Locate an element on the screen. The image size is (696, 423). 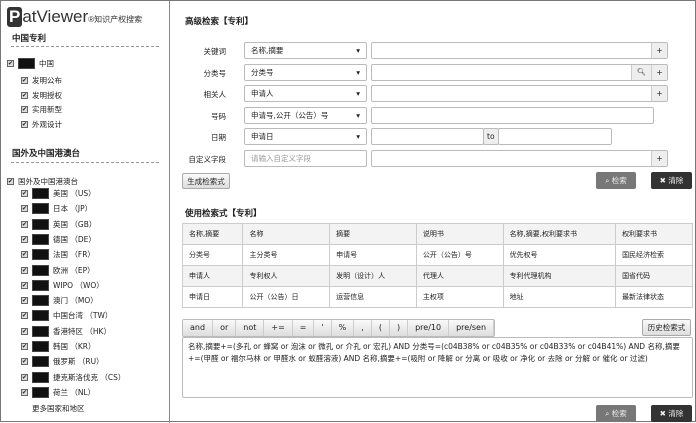
operator-button: pre/sen is located at coordinates (472, 328).